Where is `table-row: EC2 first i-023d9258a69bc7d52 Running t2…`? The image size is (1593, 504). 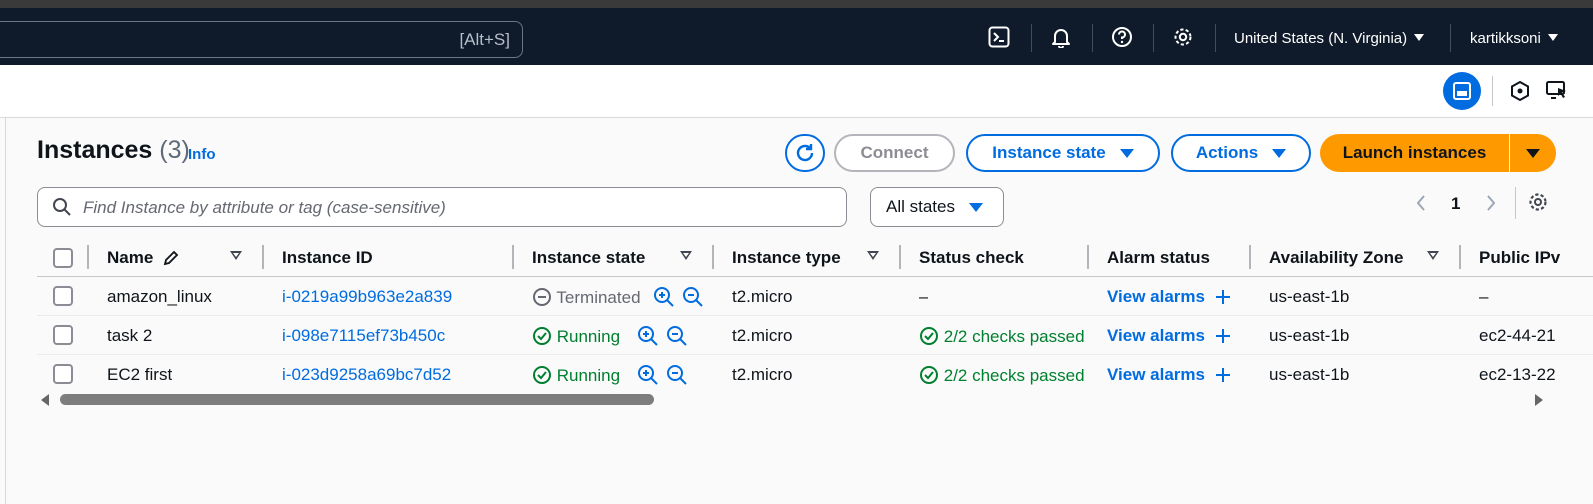 table-row: EC2 first i-023d9258a69bc7d52 Running t2… is located at coordinates (815, 374).